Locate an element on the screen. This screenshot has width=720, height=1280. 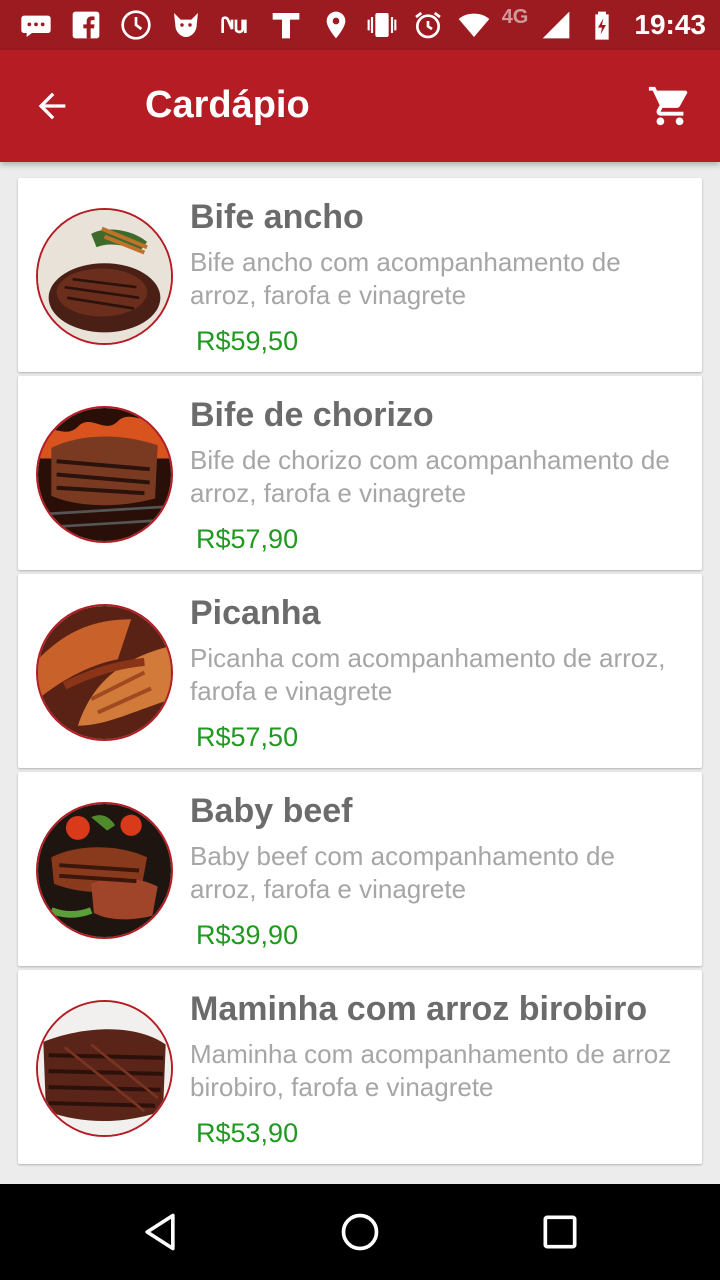
arrow-back-icon is located at coordinates (52, 106).